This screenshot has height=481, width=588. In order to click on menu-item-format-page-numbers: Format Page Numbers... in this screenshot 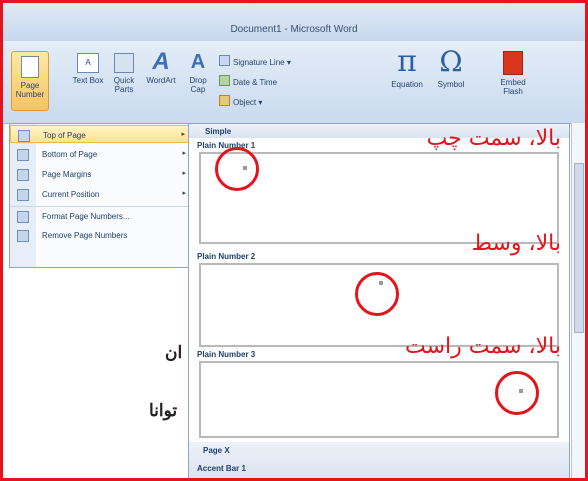, I will do `click(103, 215)`.